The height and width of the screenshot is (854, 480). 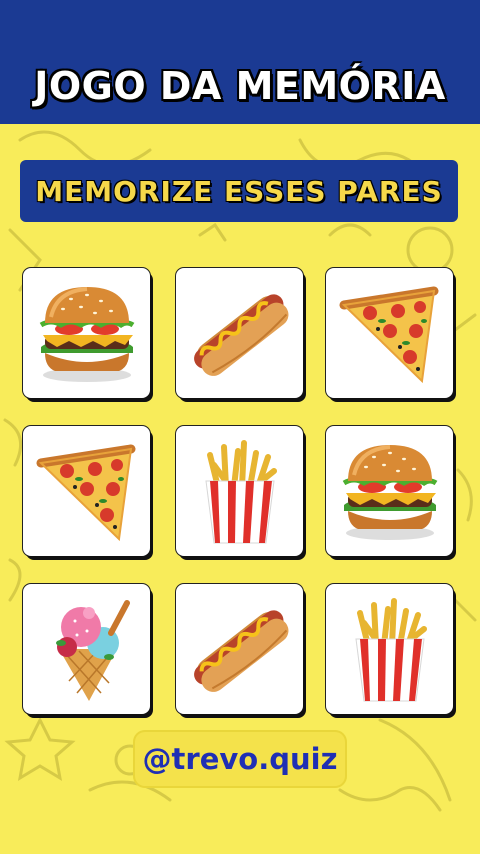 I want to click on creator-handle-badge: @trevo.quiz, so click(x=240, y=759).